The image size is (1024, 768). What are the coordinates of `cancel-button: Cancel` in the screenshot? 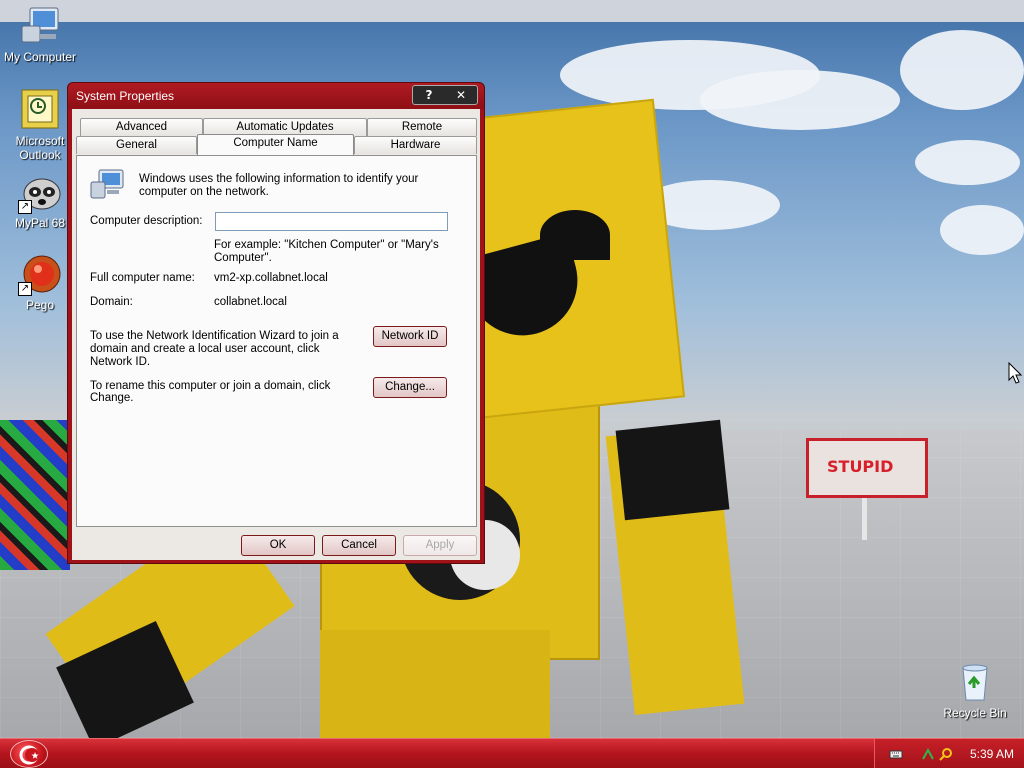 It's located at (359, 545).